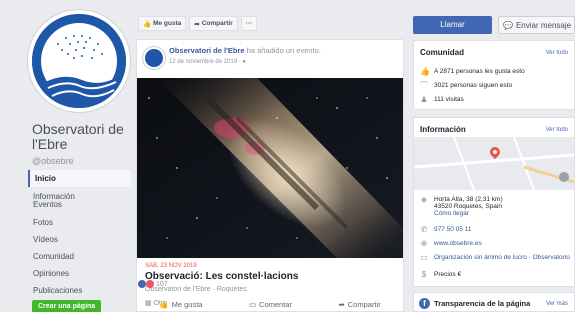  Describe the element at coordinates (479, 71) in the screenshot. I see `community-likes-text: A 2871 personas les gusta esto` at that location.